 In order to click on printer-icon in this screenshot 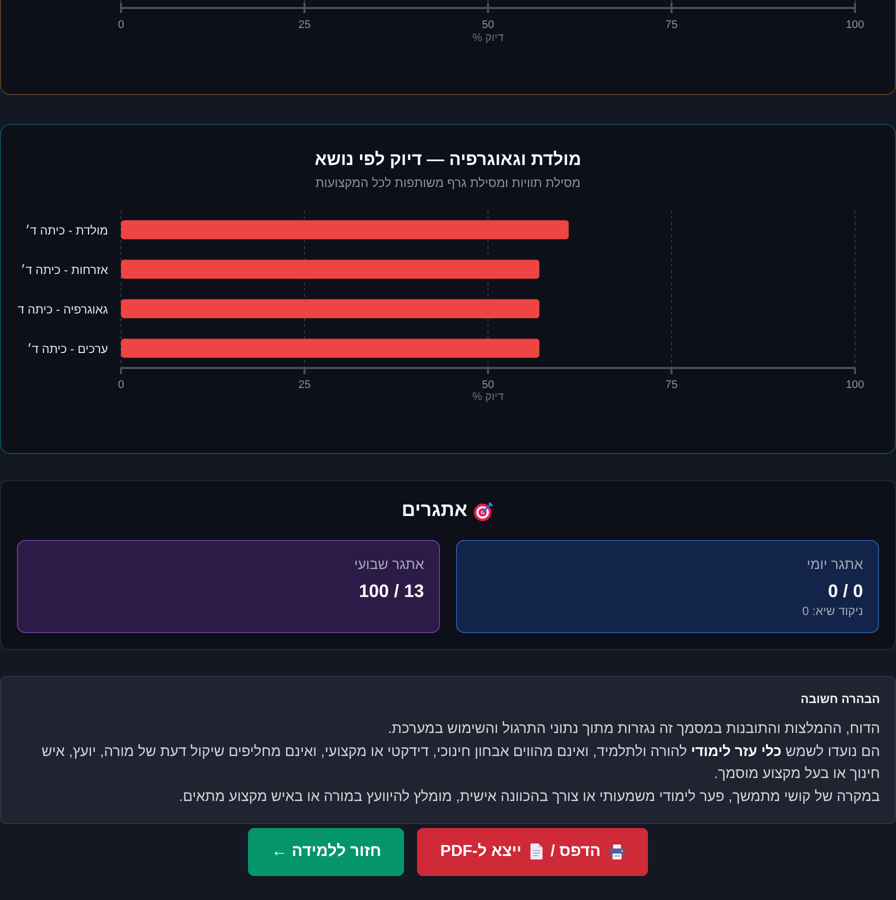, I will do `click(616, 852)`.